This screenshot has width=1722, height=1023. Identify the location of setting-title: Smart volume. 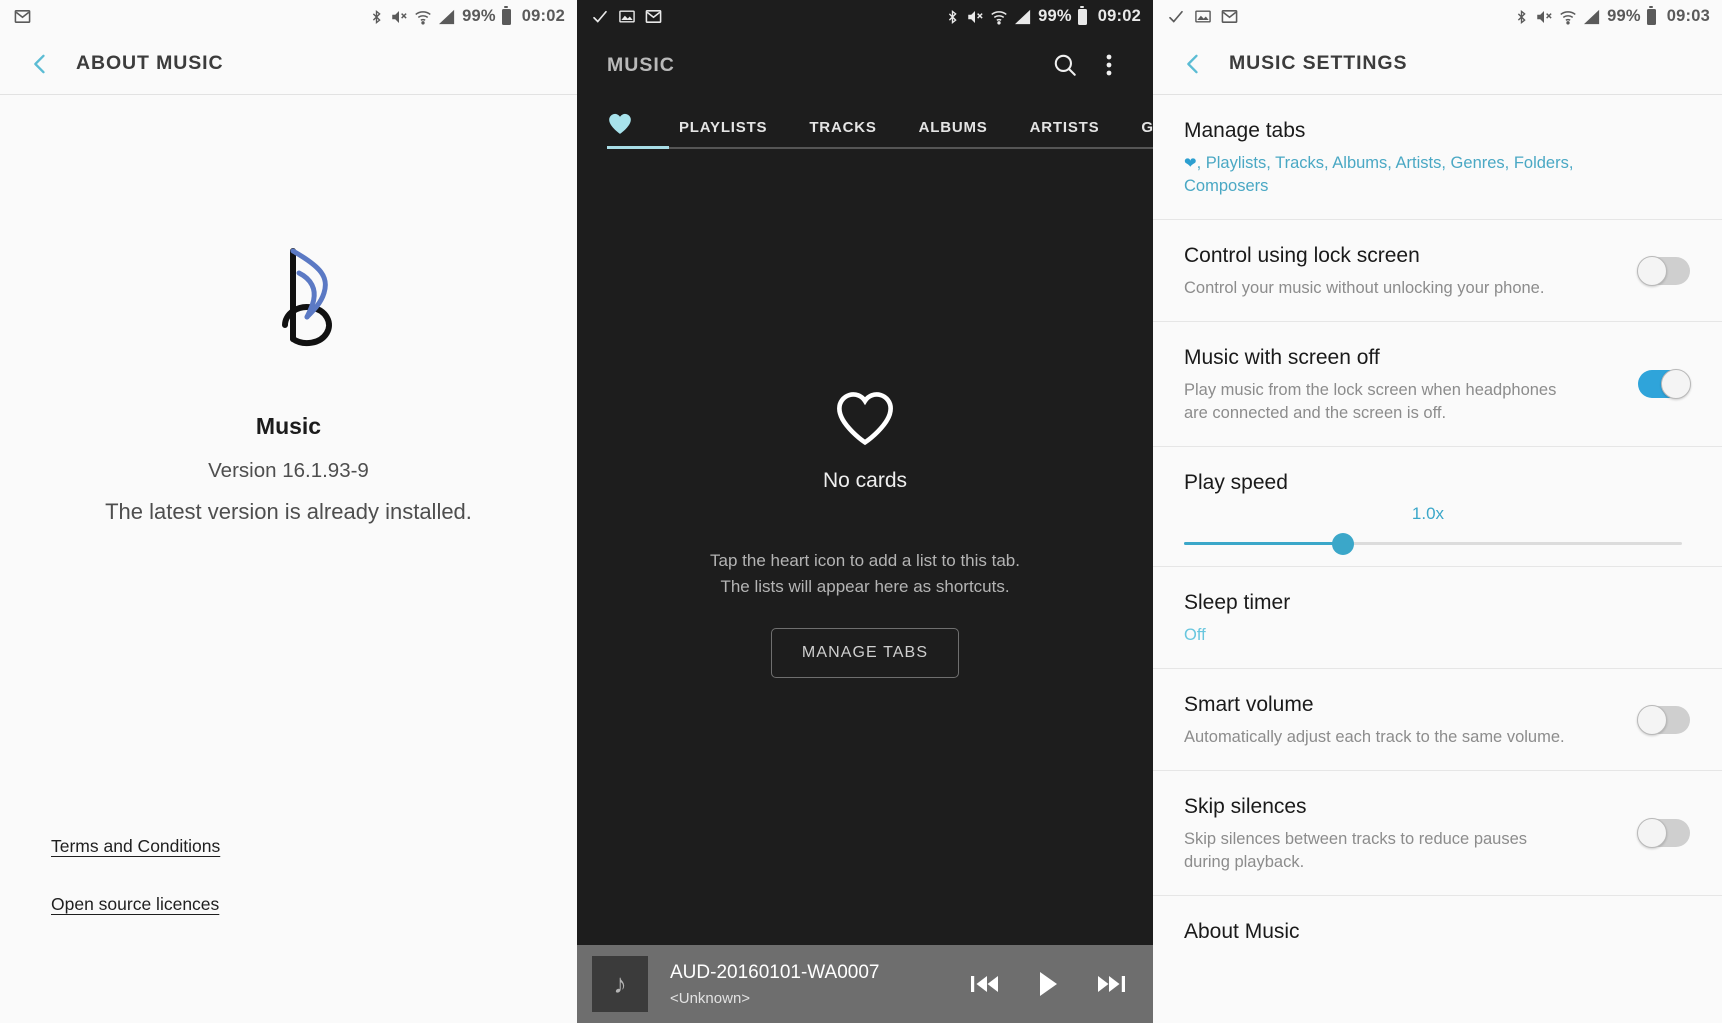
(1249, 704).